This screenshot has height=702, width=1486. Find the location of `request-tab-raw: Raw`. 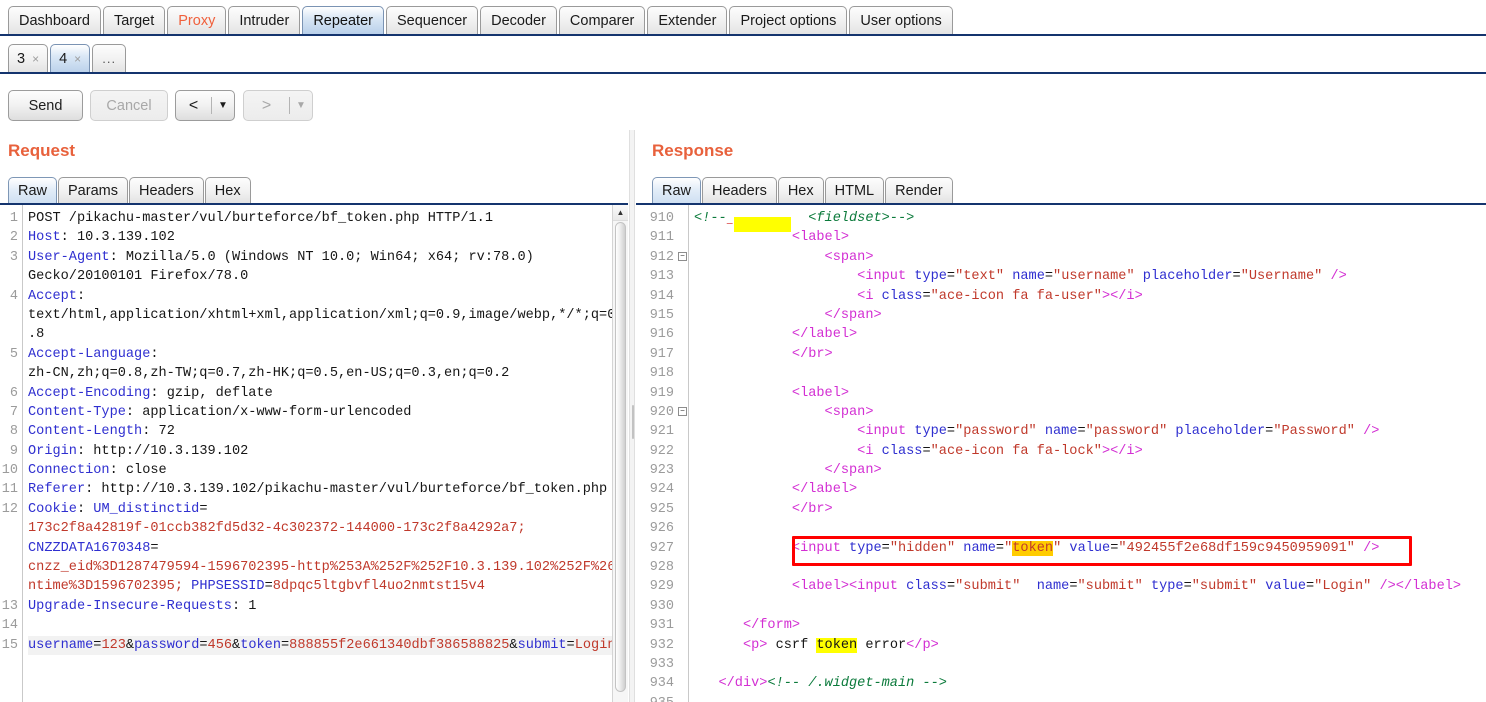

request-tab-raw: Raw is located at coordinates (33, 190).